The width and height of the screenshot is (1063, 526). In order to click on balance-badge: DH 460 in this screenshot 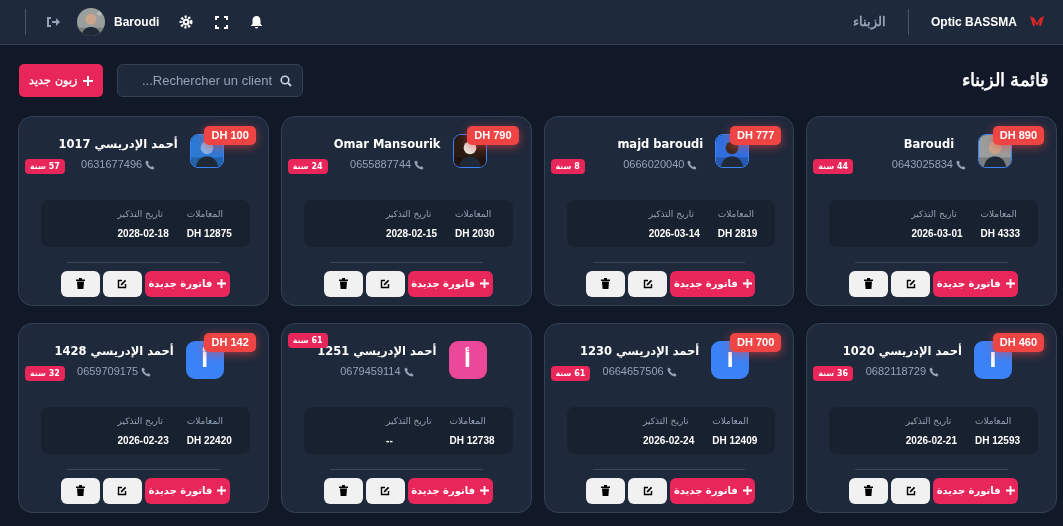, I will do `click(1018, 342)`.